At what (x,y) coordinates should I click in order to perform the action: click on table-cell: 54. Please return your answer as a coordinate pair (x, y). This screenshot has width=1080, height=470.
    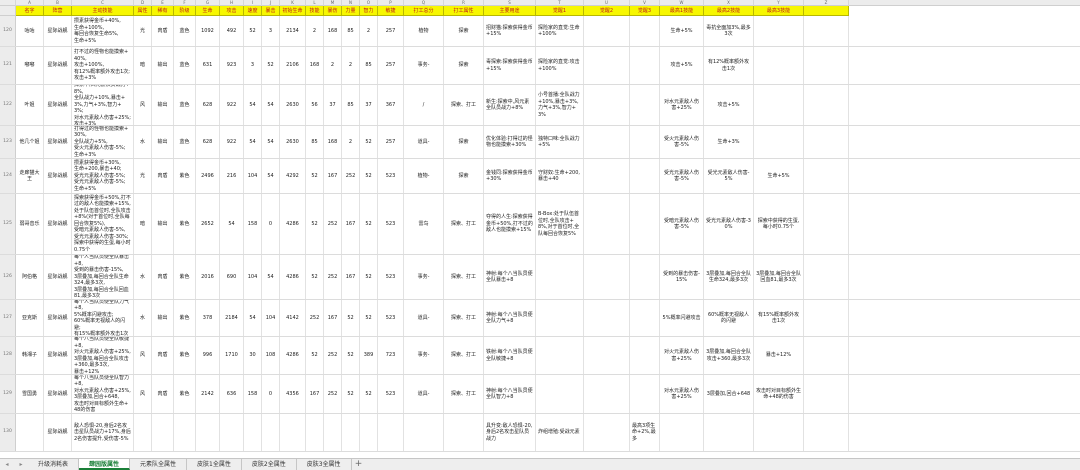
    Looking at the image, I should click on (232, 224).